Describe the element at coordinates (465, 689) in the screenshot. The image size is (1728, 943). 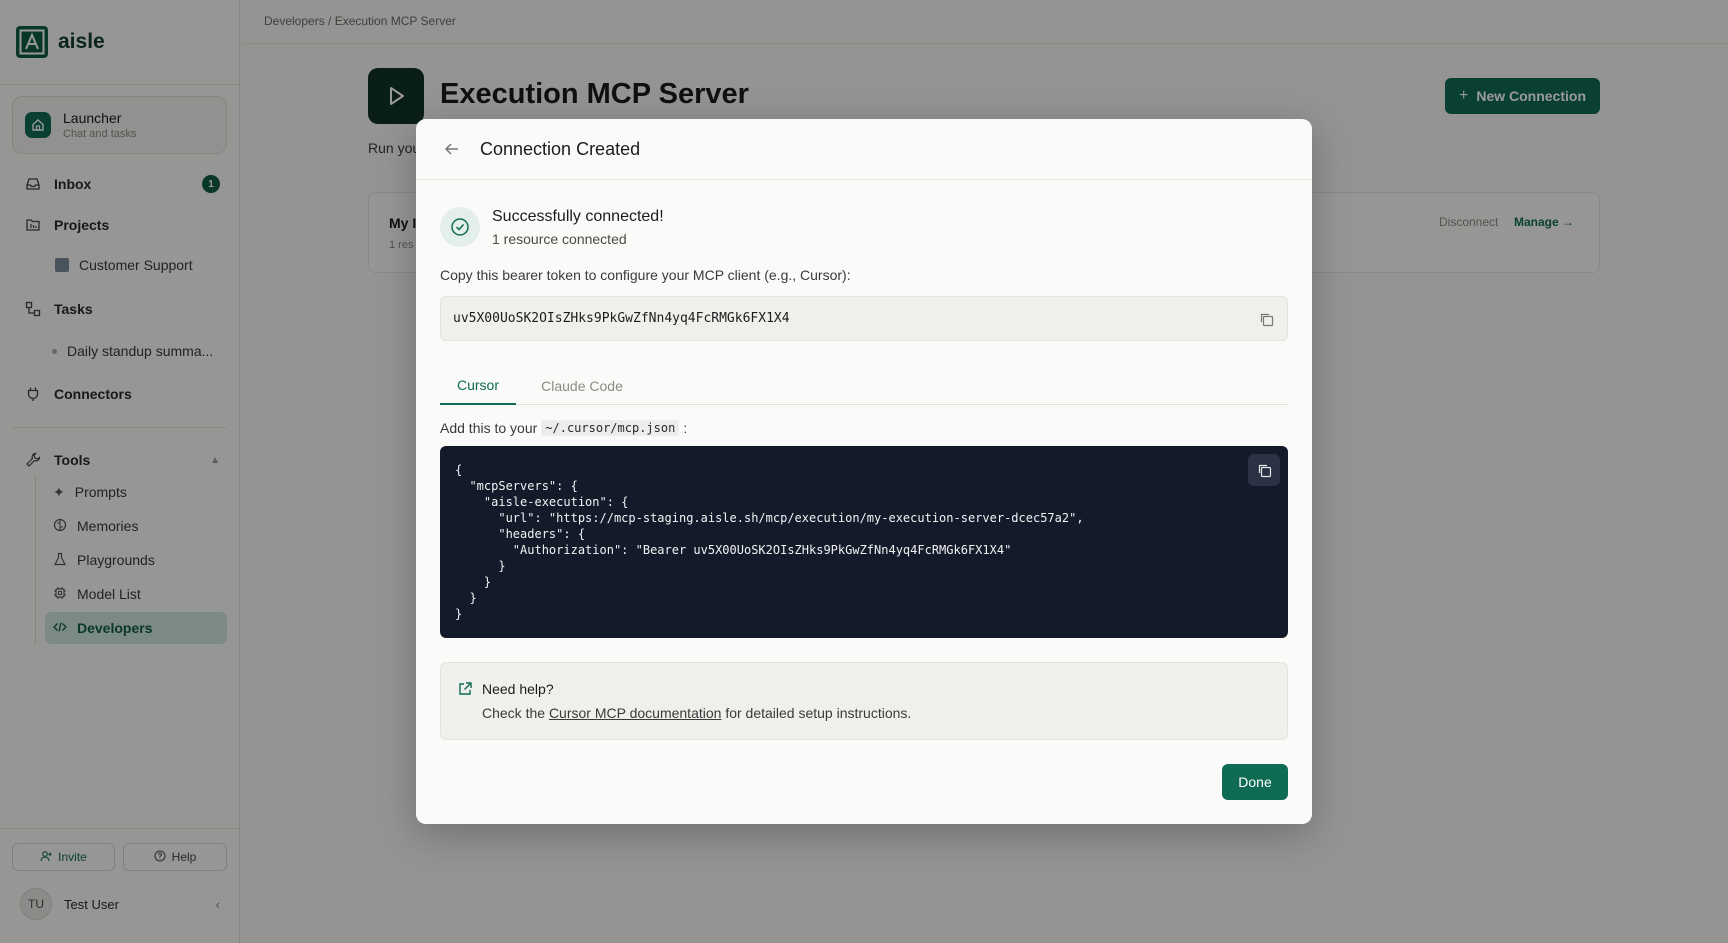
I see `external-link-icon` at that location.